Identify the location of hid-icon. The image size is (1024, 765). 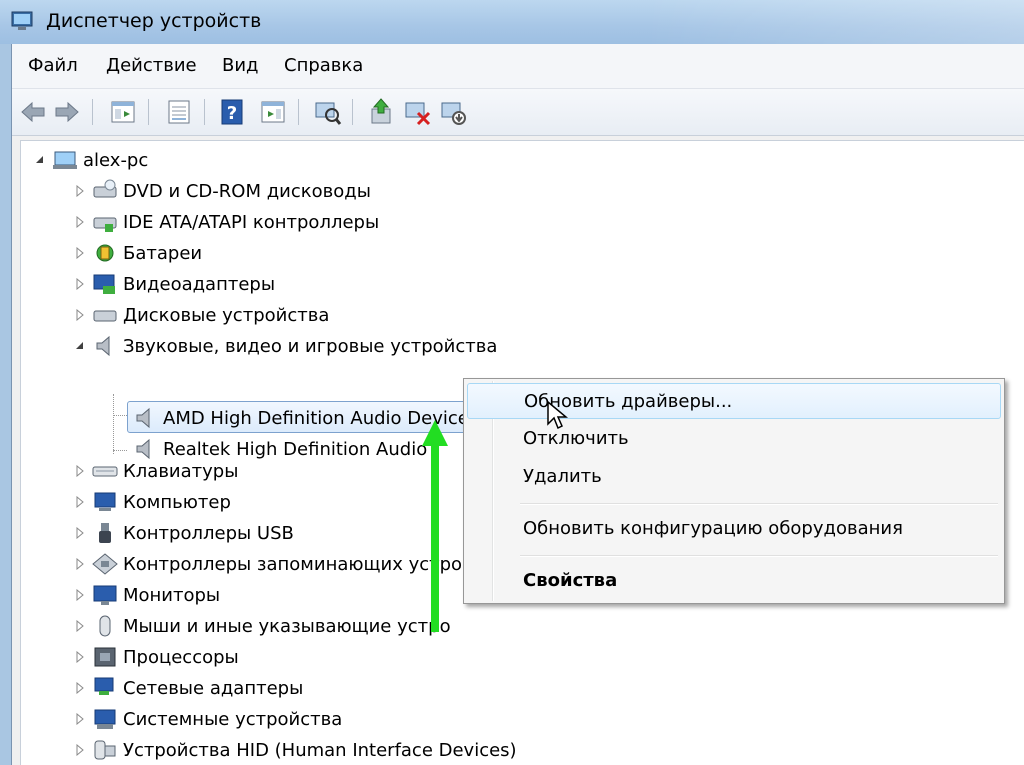
(105, 750).